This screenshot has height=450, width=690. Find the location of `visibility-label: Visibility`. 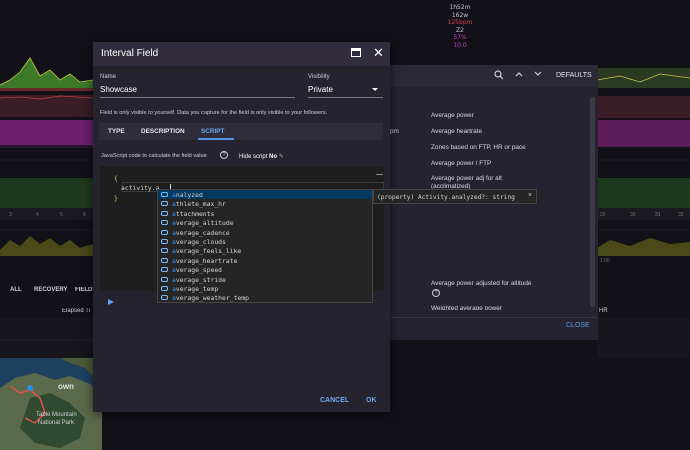

visibility-label: Visibility is located at coordinates (319, 77).